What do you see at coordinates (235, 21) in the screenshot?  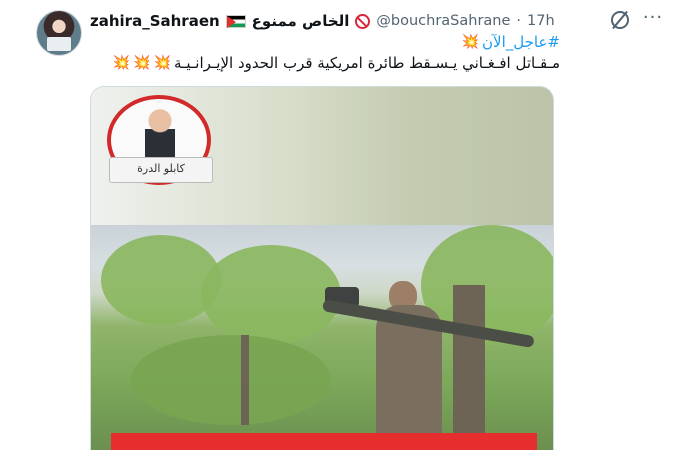 I see `palestine-flag-icon` at bounding box center [235, 21].